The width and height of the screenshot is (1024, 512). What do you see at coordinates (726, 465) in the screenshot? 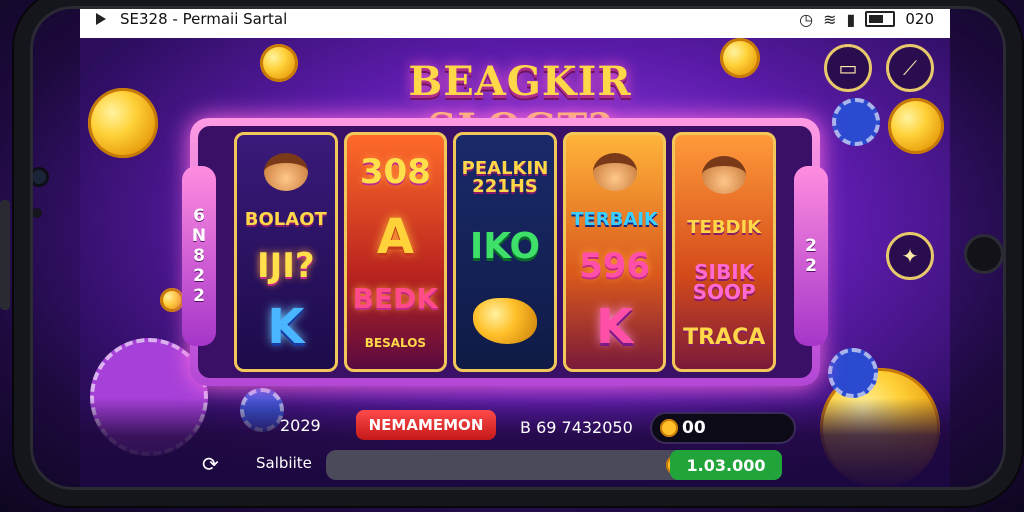
I see `balance-value: 1.03.000` at bounding box center [726, 465].